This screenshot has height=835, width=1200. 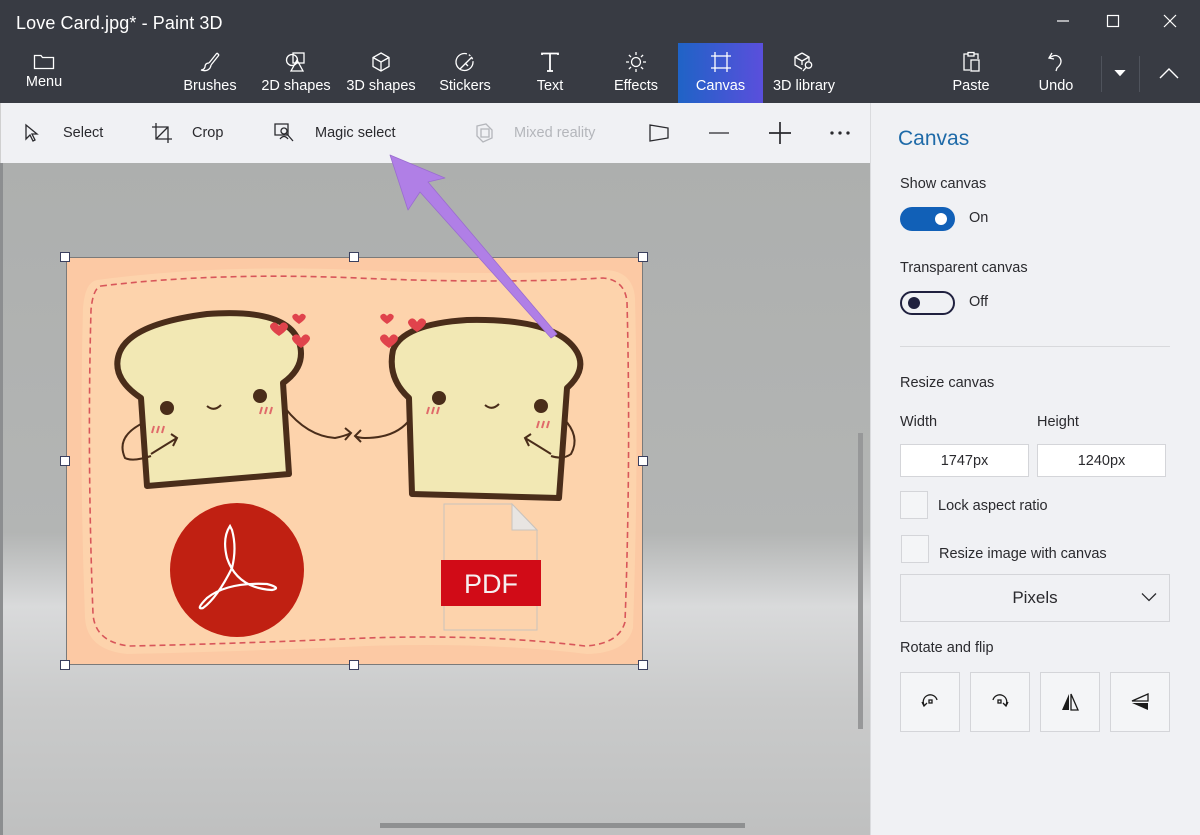 What do you see at coordinates (1054, 62) in the screenshot?
I see `undo-icon` at bounding box center [1054, 62].